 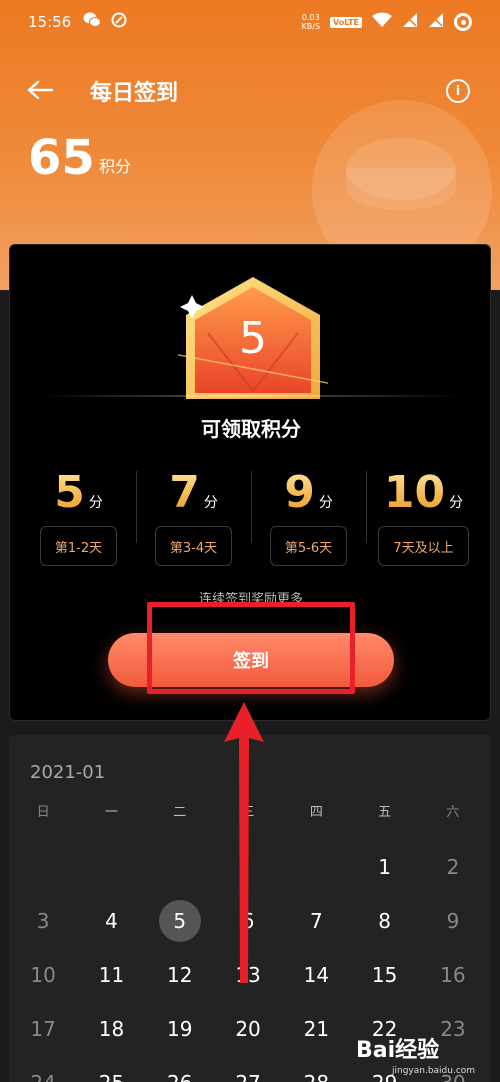 What do you see at coordinates (250, 599) in the screenshot?
I see `streak-hint: 连续签到奖励更多` at bounding box center [250, 599].